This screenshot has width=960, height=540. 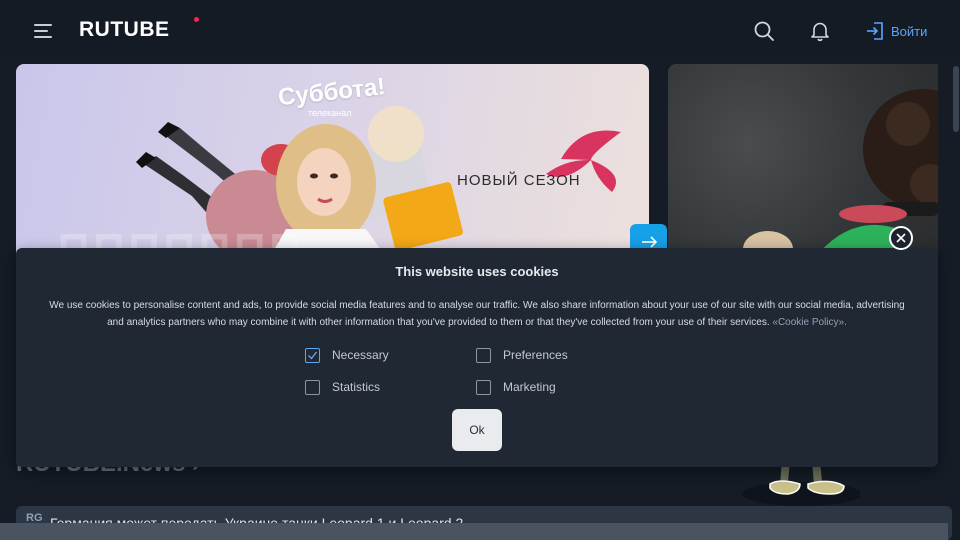 I want to click on login-button: Войти, so click(x=896, y=31).